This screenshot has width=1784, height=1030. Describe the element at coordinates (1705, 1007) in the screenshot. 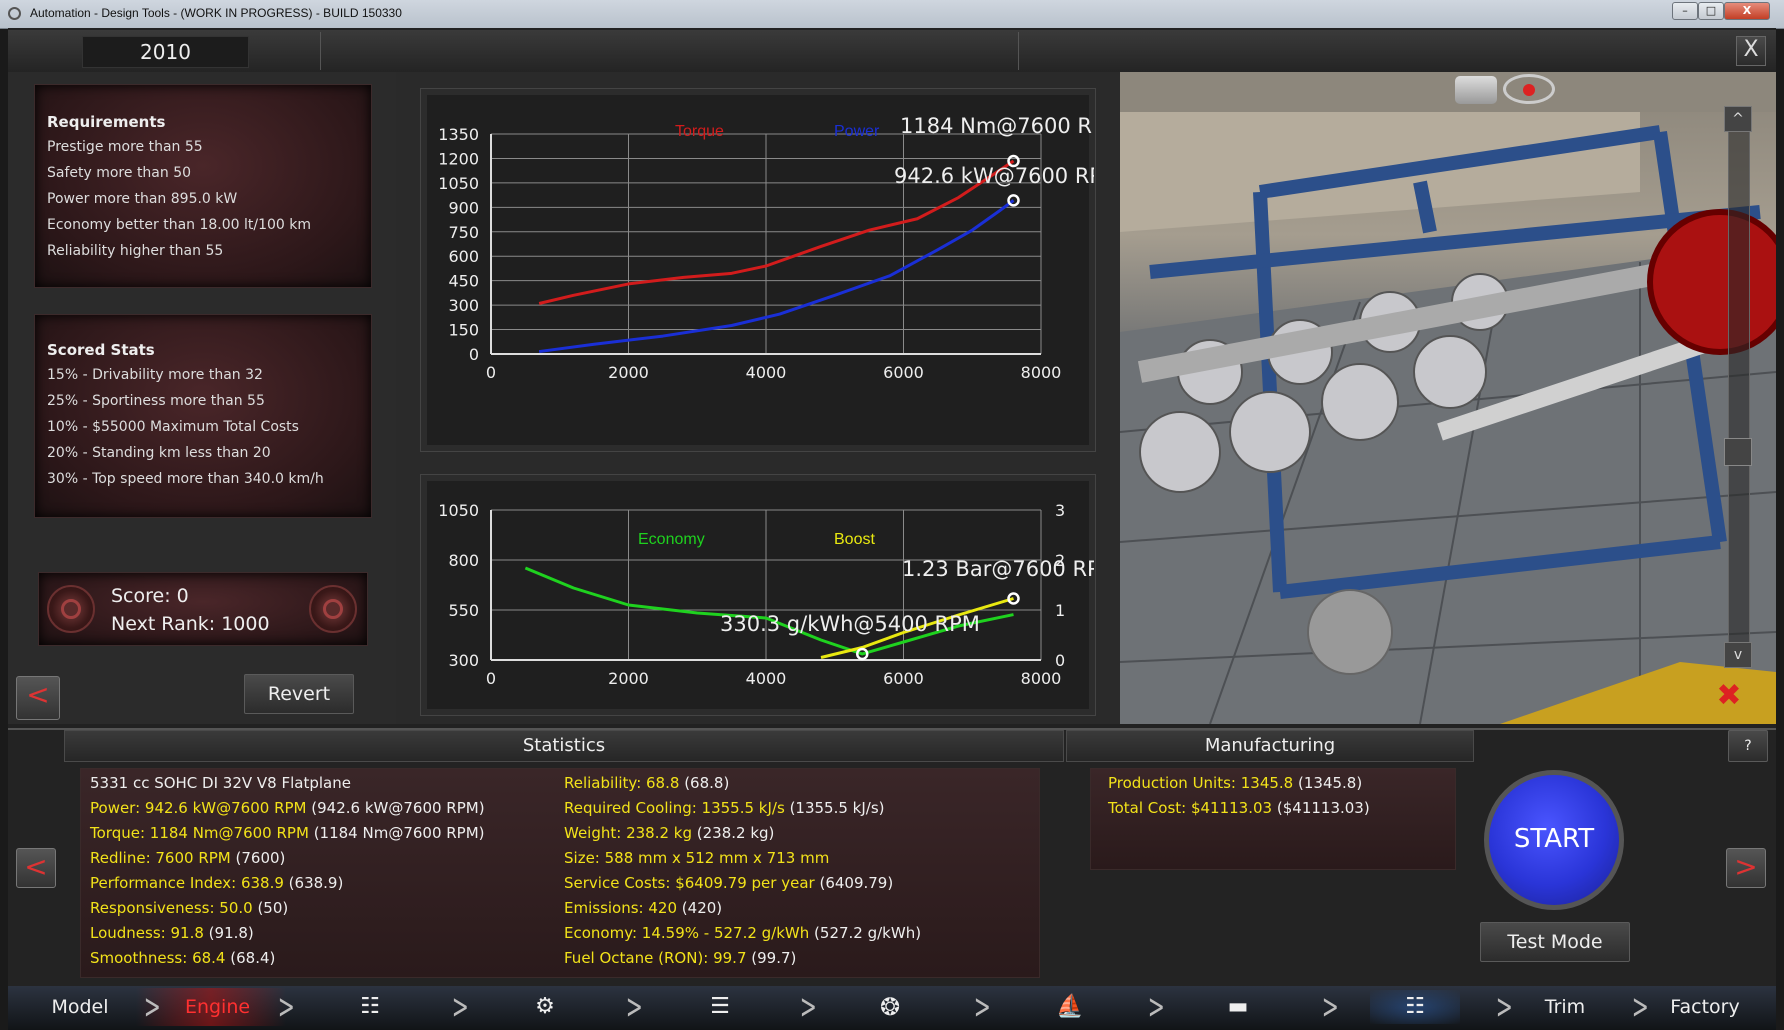

I see `tab-factory: Factory` at that location.